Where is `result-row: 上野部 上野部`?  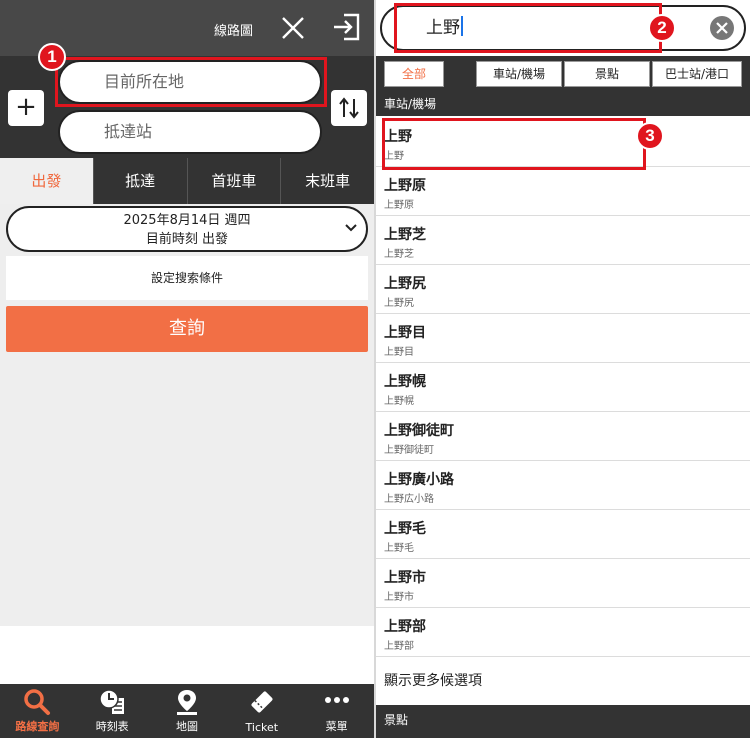
result-row: 上野部 上野部 is located at coordinates (563, 632).